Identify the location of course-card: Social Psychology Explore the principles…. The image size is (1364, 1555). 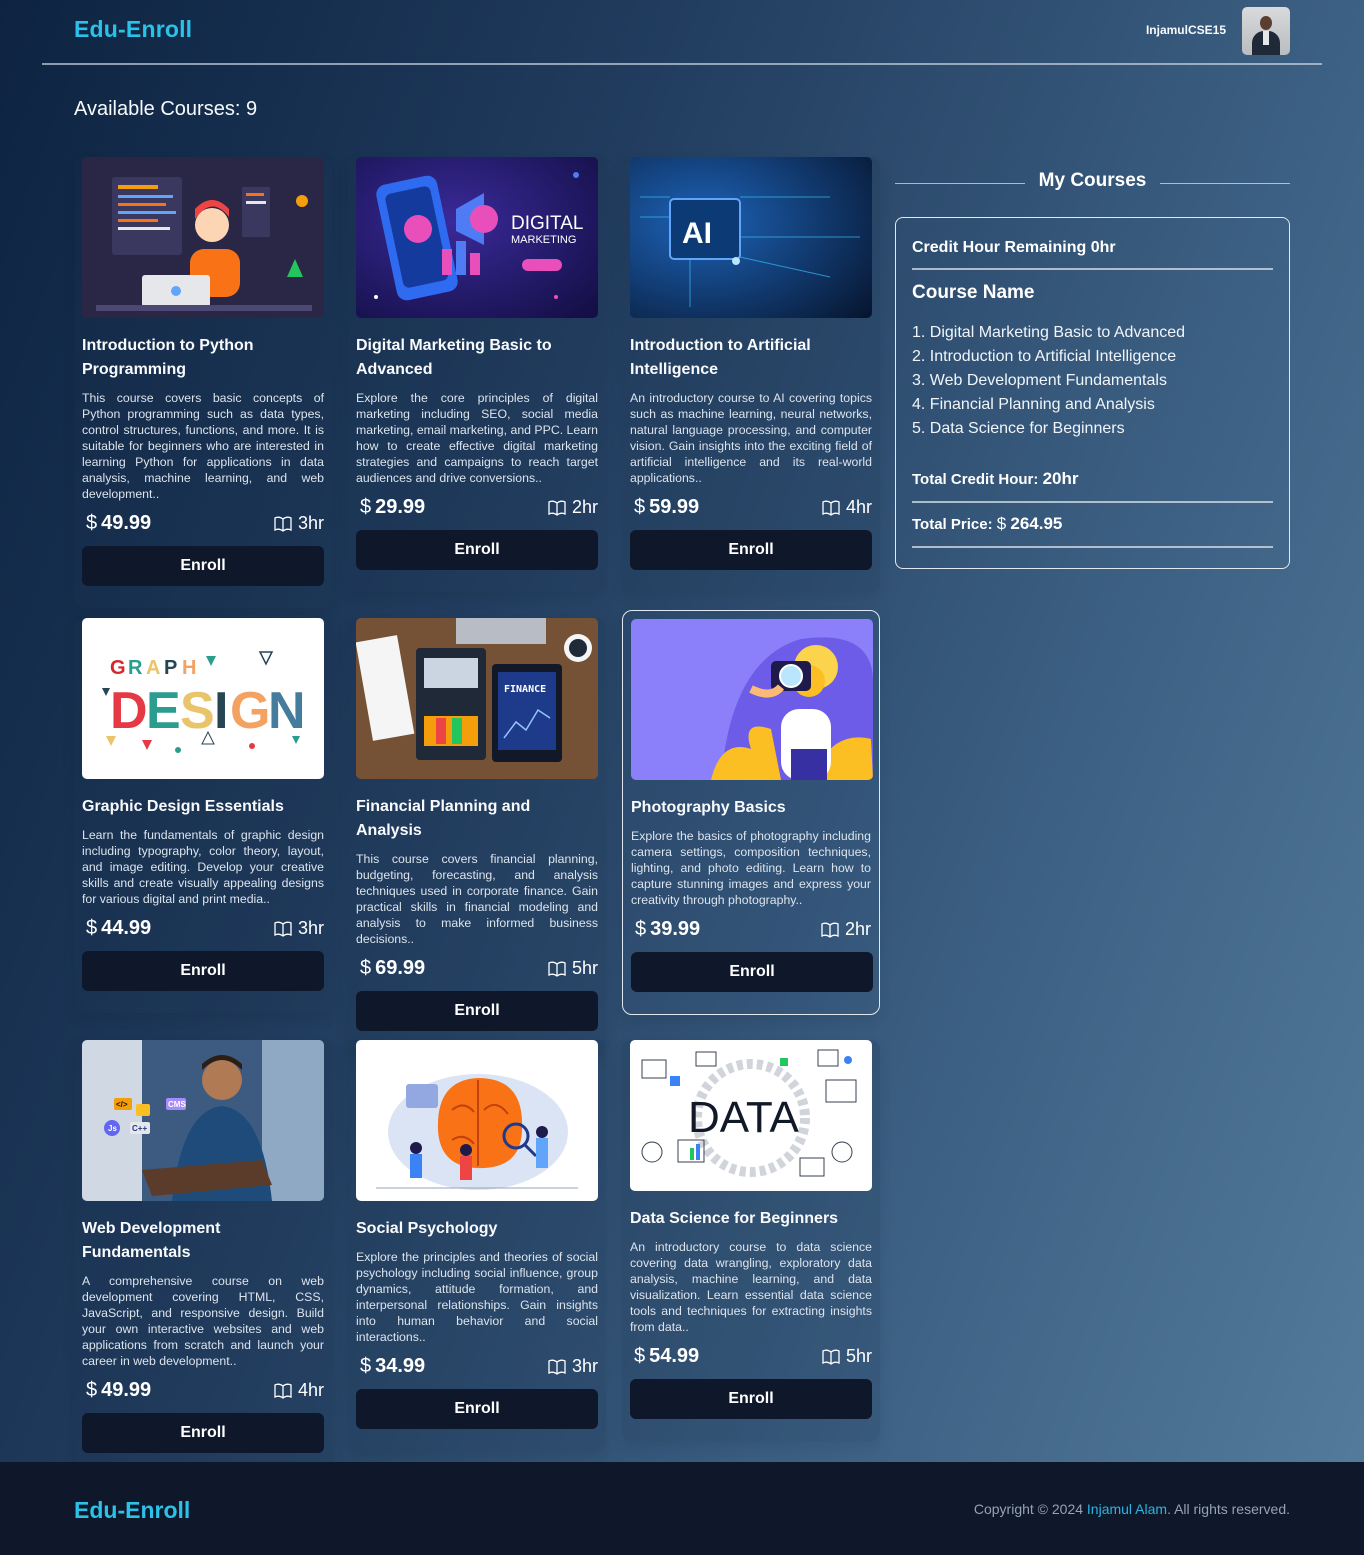
(477, 1245).